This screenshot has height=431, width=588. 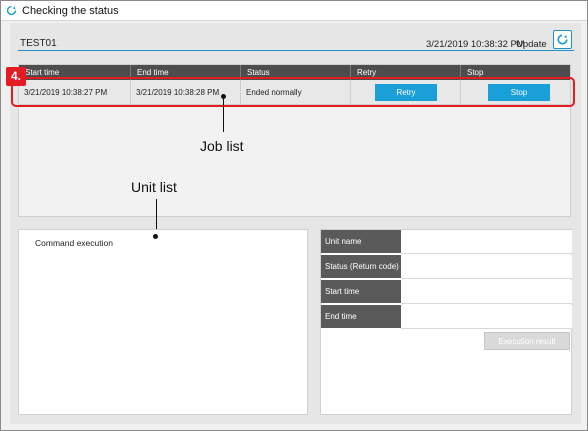 What do you see at coordinates (475, 44) in the screenshot?
I see `last-update-timestamp: 3/21/2019 10:38:32 PM` at bounding box center [475, 44].